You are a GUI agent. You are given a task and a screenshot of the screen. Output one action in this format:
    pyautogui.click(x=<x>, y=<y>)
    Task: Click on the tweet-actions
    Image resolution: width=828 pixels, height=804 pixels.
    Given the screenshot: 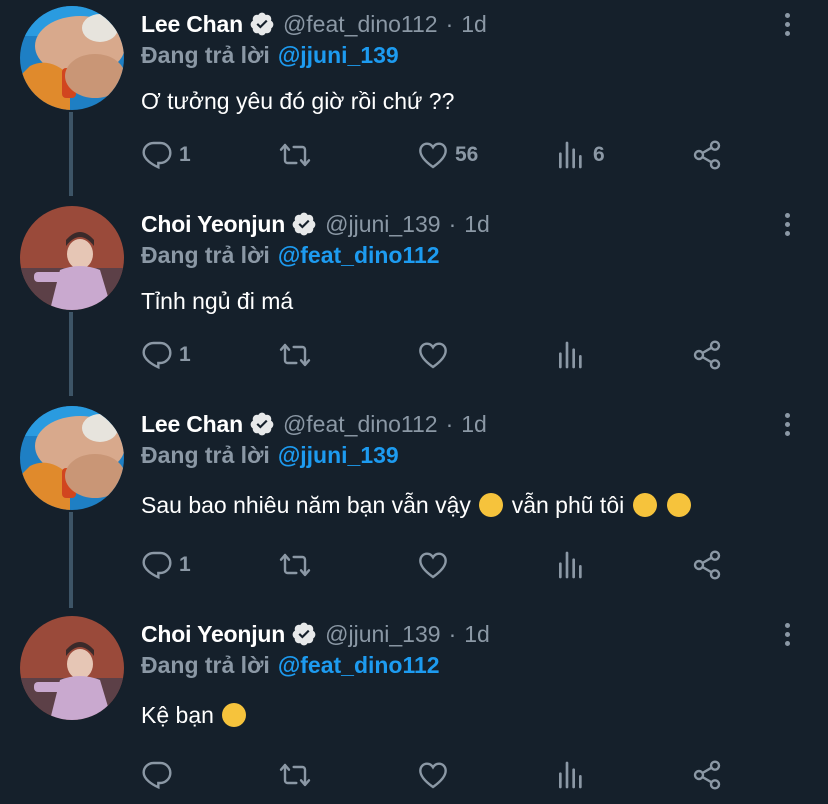 What is the action you would take?
    pyautogui.click(x=441, y=775)
    